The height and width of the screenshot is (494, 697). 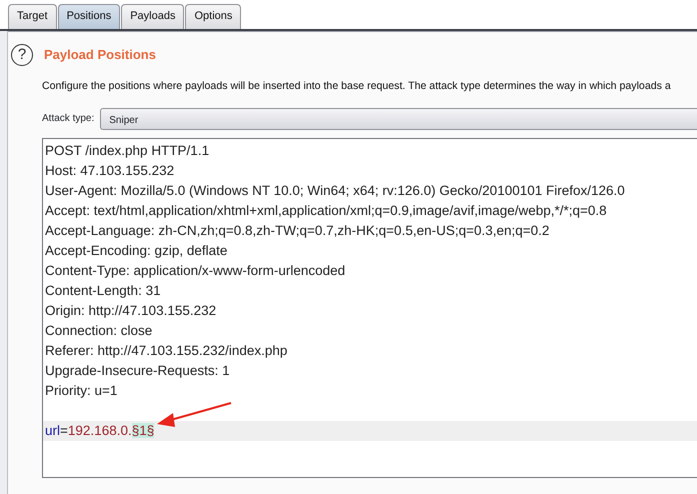 I want to click on request-line: Accept-Language: zh-CN,zh;q=0.8,zh-TW;q=0.7,zh-HK;q=0.5,en-US;q=0.3,en;q=0.2, so click(x=297, y=231).